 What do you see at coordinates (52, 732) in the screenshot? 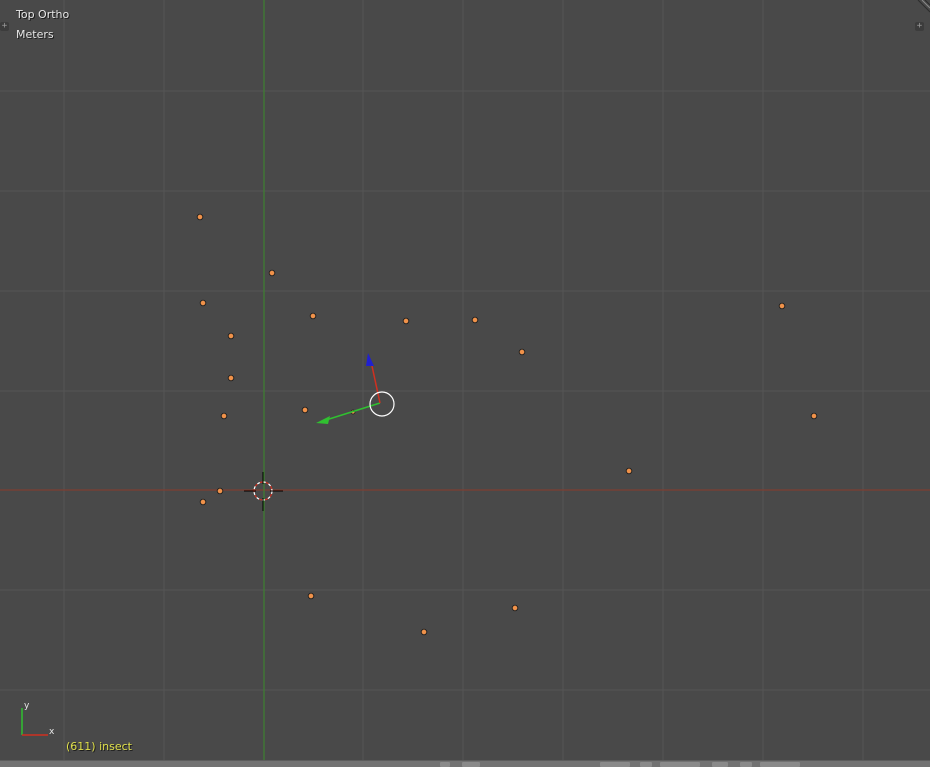
I see `axis-x-label: x` at bounding box center [52, 732].